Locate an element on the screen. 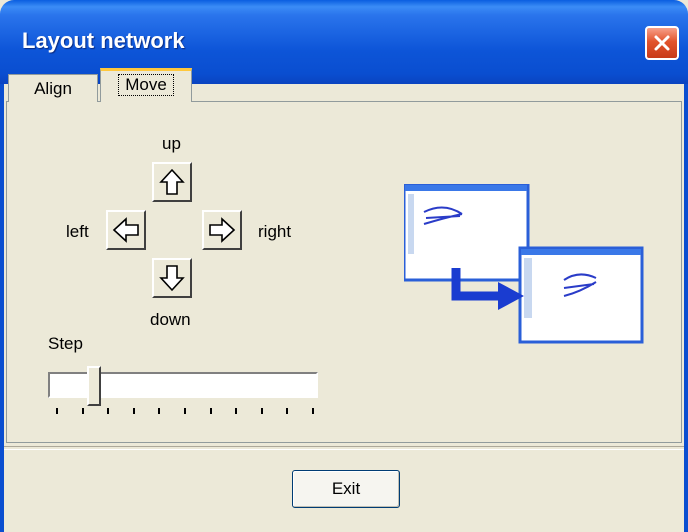 This screenshot has width=688, height=532. move-up-button is located at coordinates (172, 182).